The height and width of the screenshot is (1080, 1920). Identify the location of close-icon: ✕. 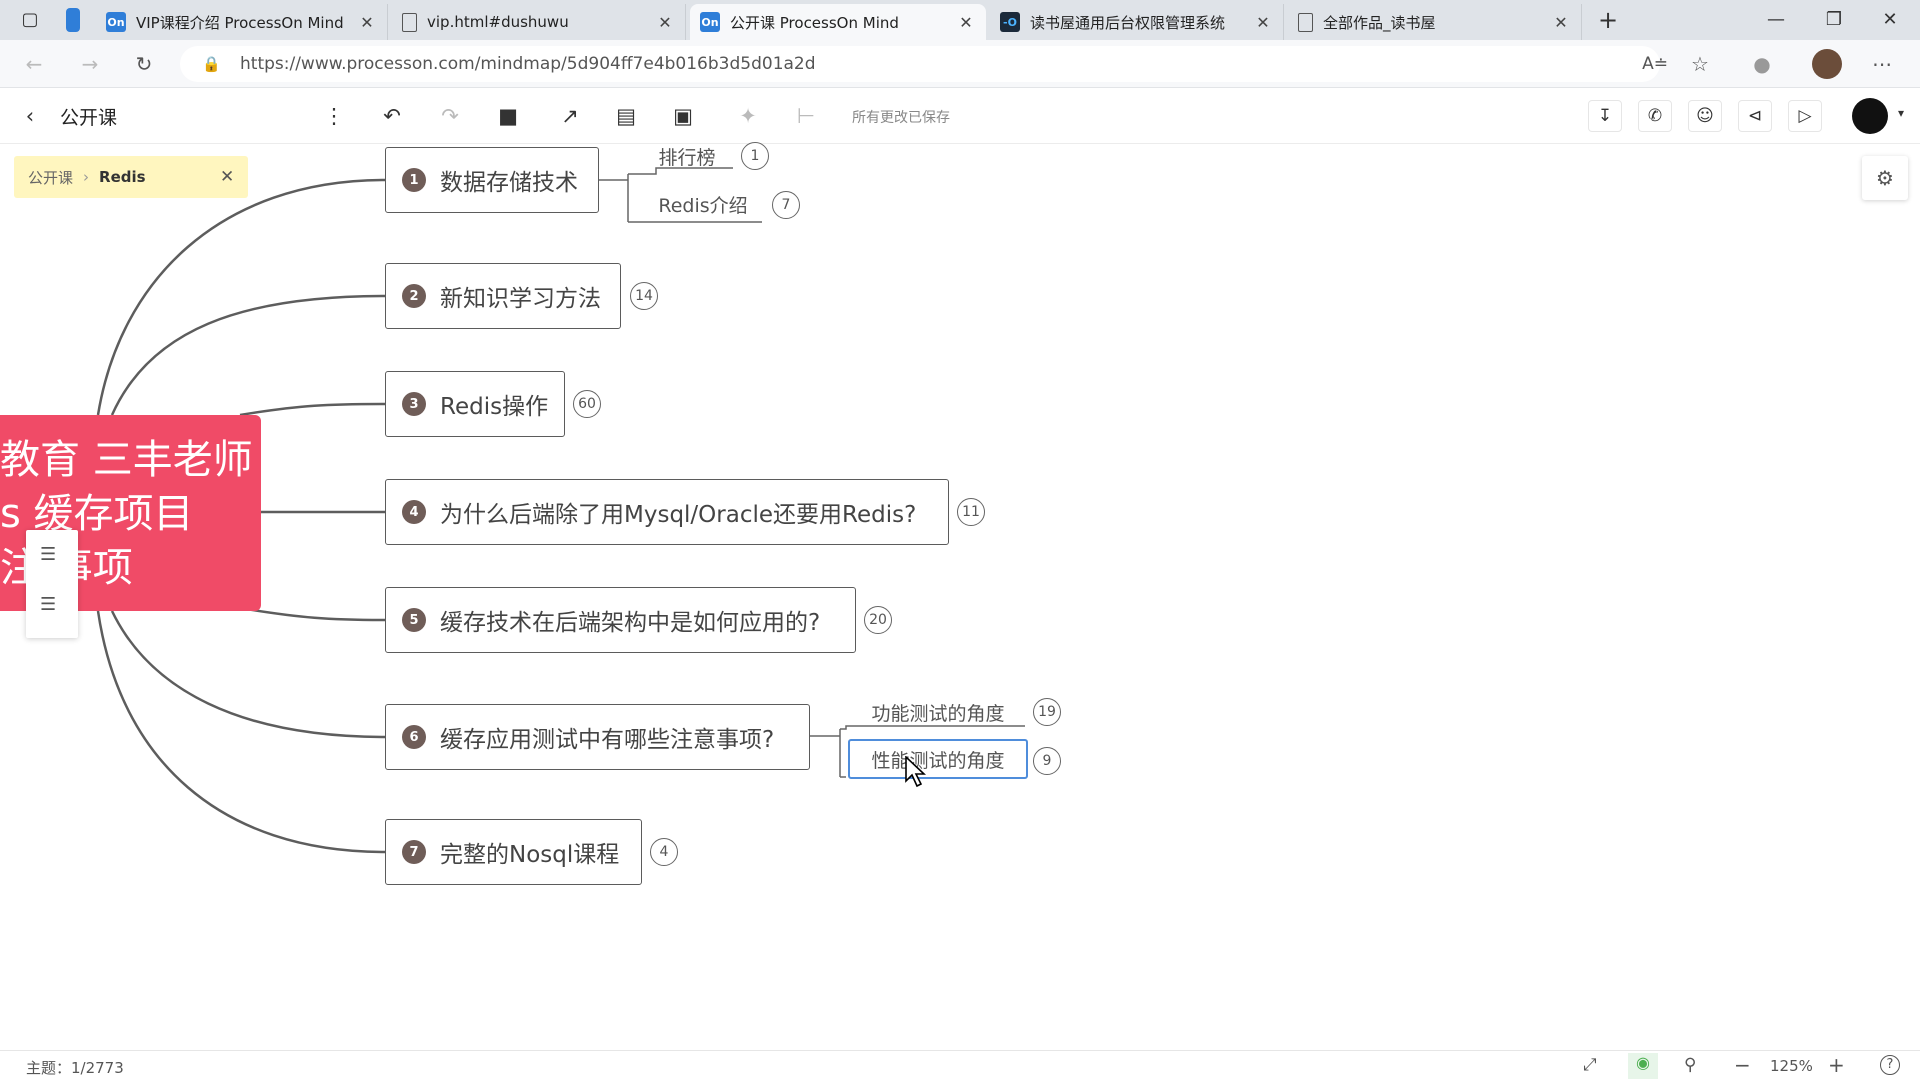
(227, 177).